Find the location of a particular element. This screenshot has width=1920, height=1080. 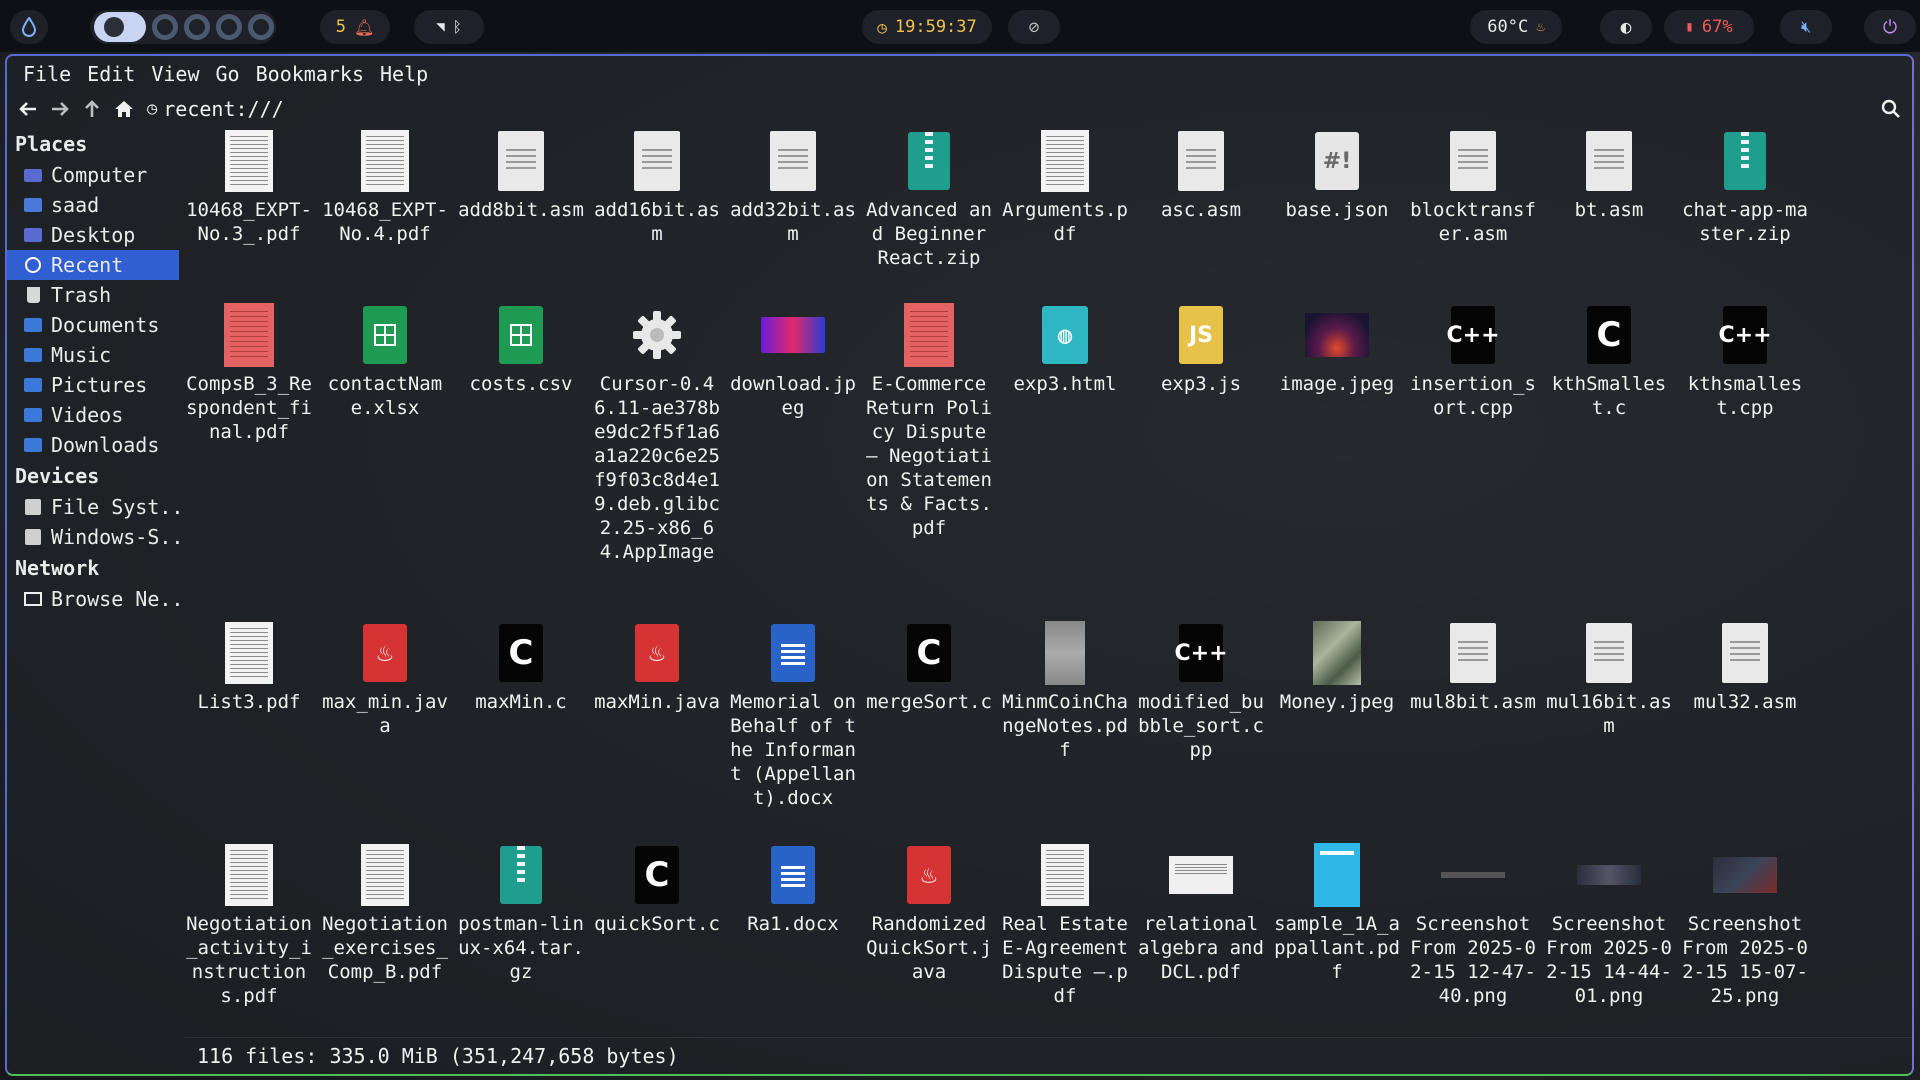

file-item: asc.asm is located at coordinates (1201, 175).